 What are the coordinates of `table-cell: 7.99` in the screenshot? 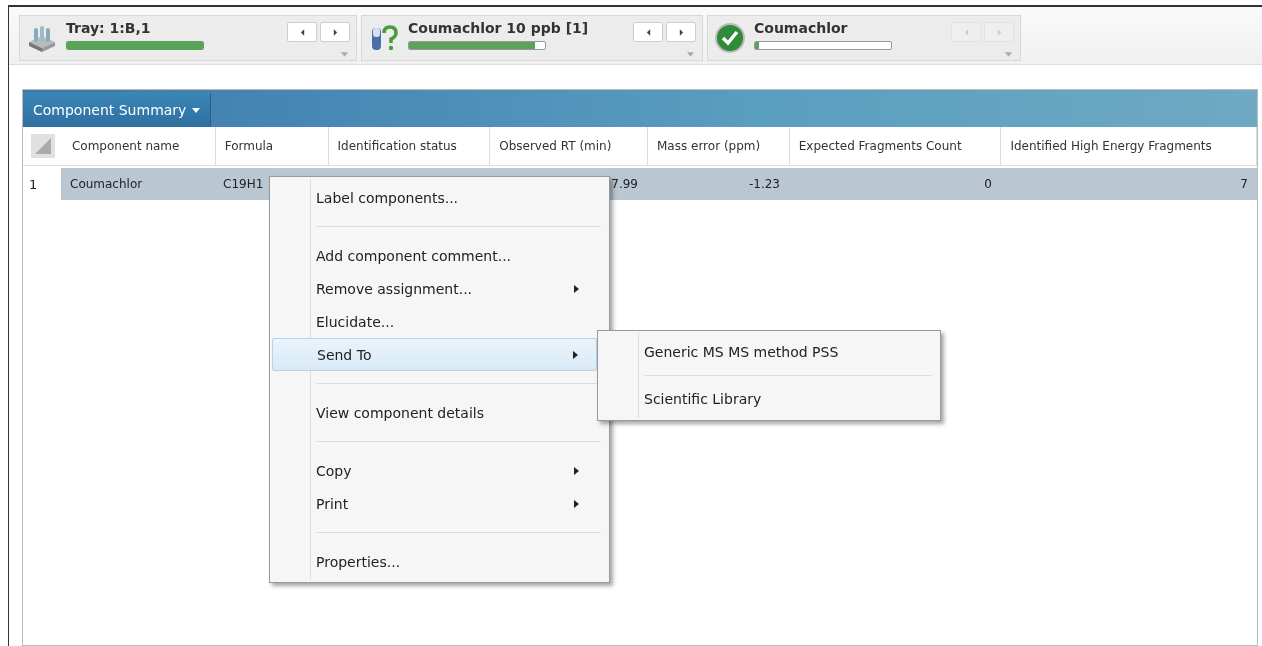 It's located at (624, 184).